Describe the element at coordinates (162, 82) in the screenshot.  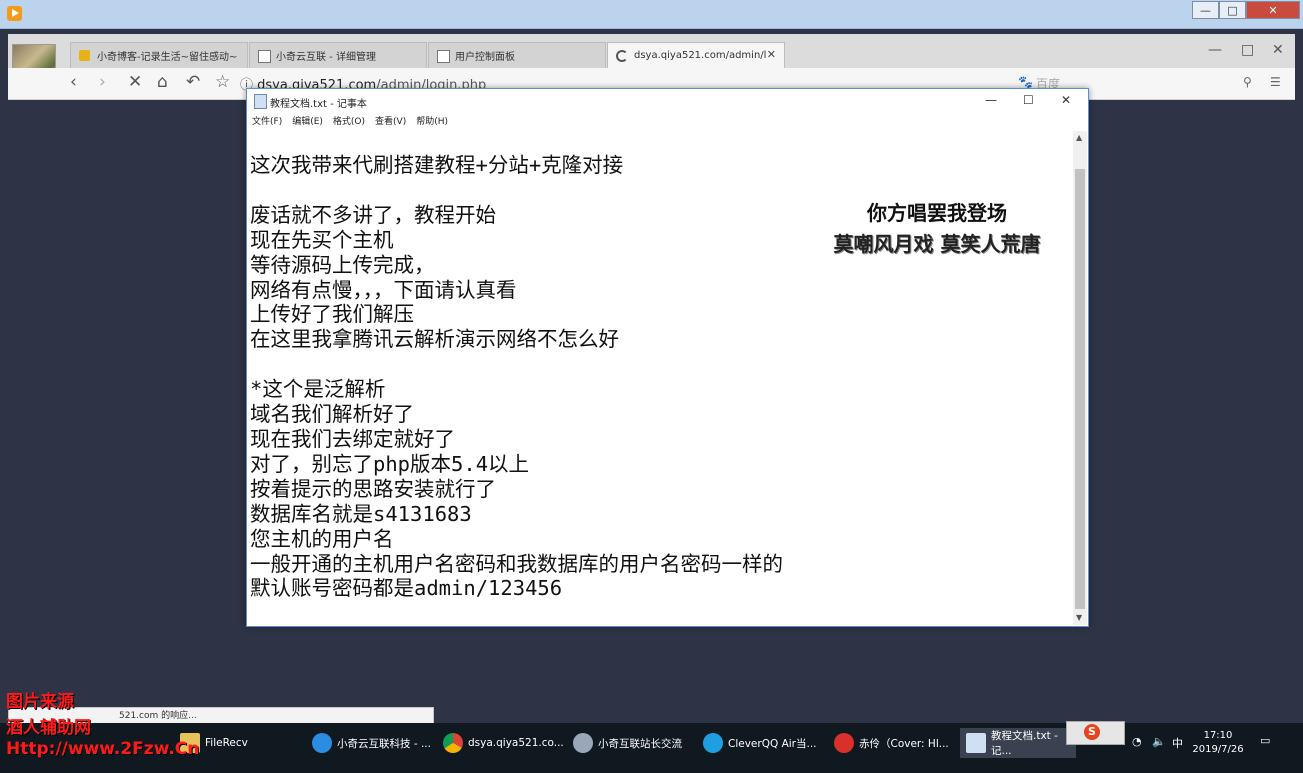
I see `home-icon: ⌂` at that location.